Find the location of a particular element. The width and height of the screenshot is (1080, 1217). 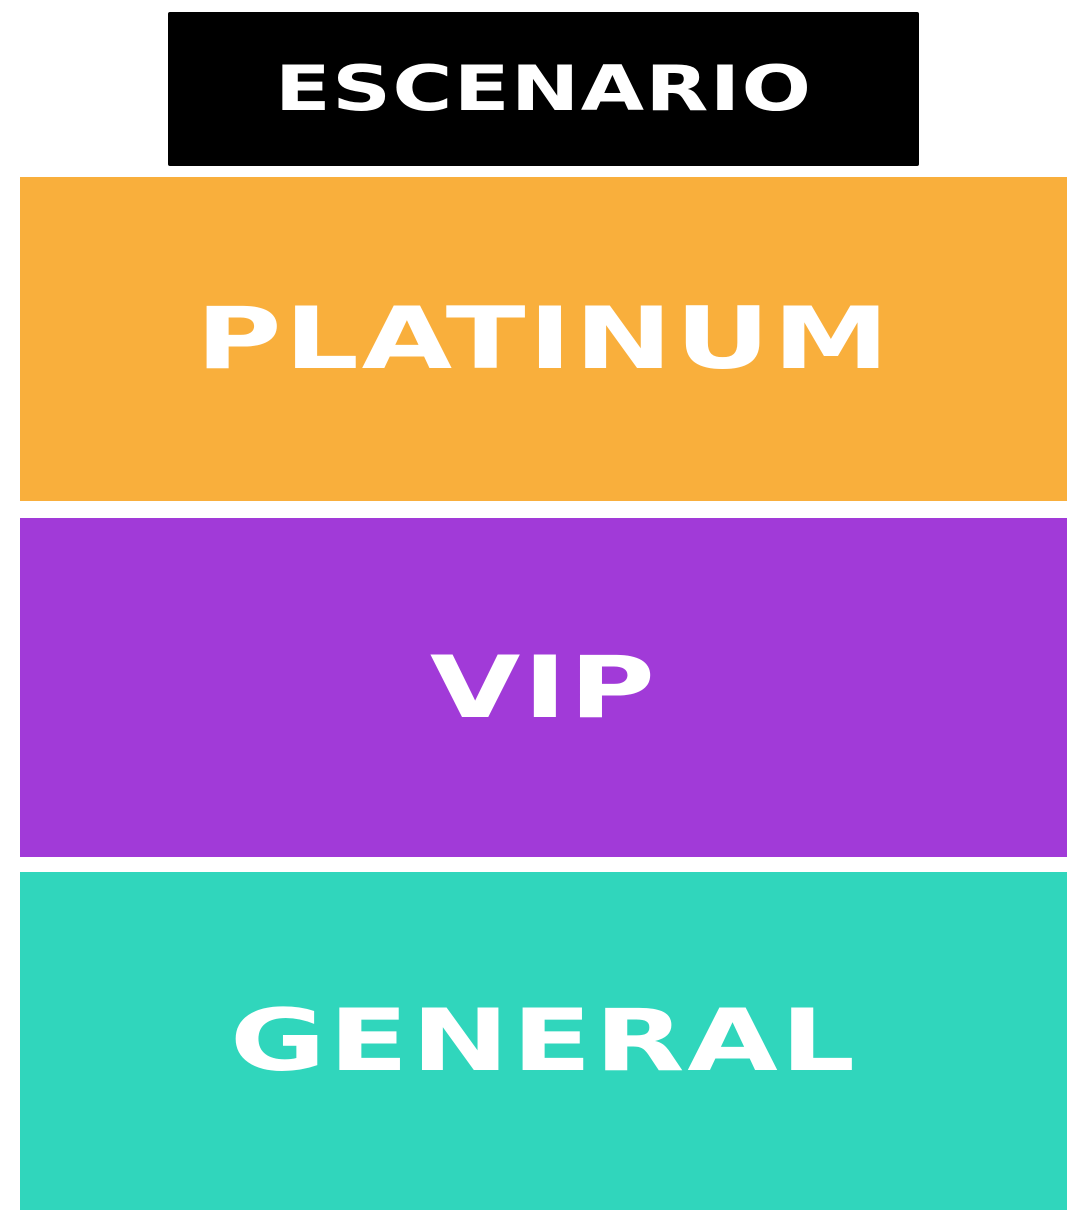

zone-general-label: GENERAL is located at coordinates (543, 1041).